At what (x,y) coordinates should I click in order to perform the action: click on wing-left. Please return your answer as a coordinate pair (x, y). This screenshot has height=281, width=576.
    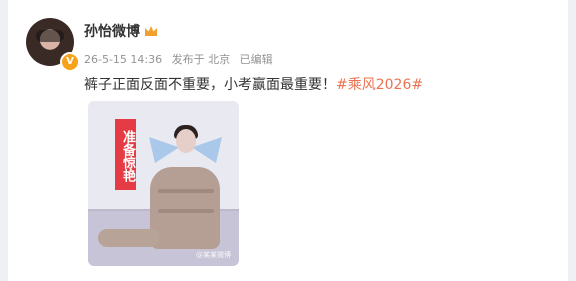
    Looking at the image, I should click on (164, 150).